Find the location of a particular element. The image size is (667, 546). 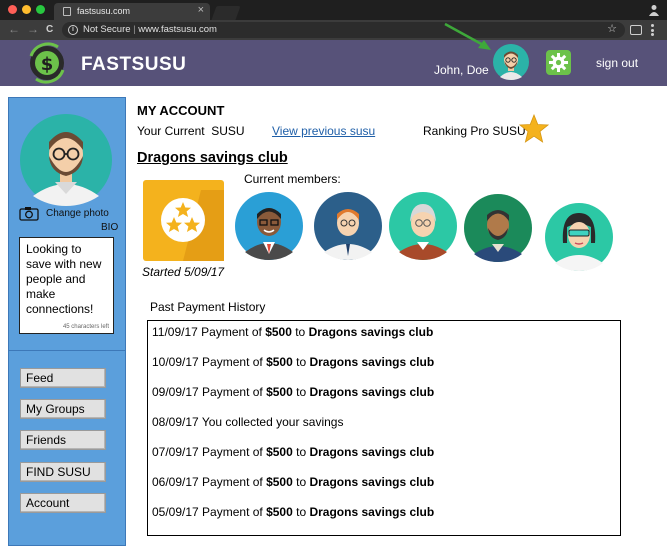

bio-label: BIO is located at coordinates (110, 227).